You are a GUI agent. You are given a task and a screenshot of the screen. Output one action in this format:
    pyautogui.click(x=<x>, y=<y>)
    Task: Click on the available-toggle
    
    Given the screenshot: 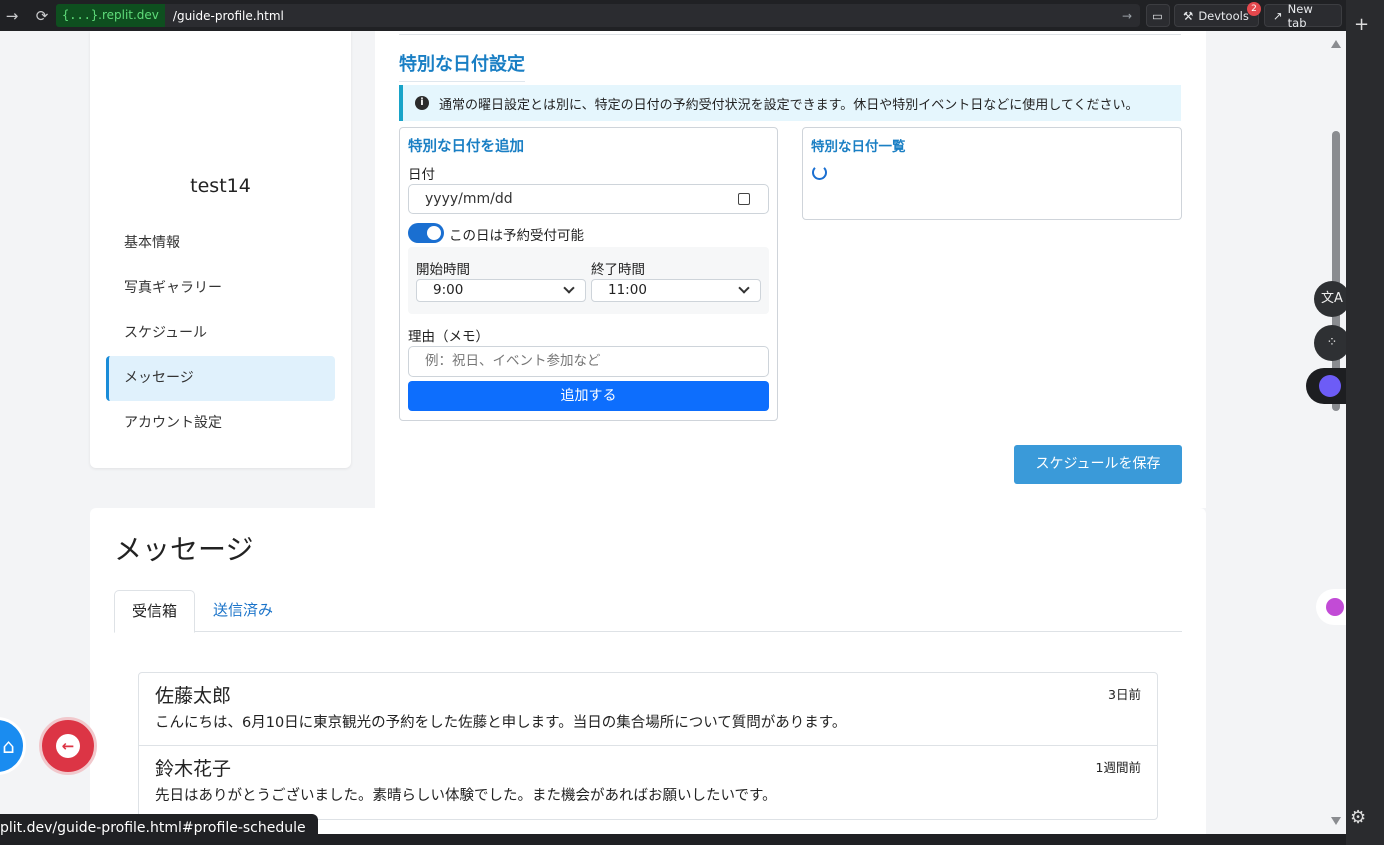 What is the action you would take?
    pyautogui.click(x=426, y=233)
    